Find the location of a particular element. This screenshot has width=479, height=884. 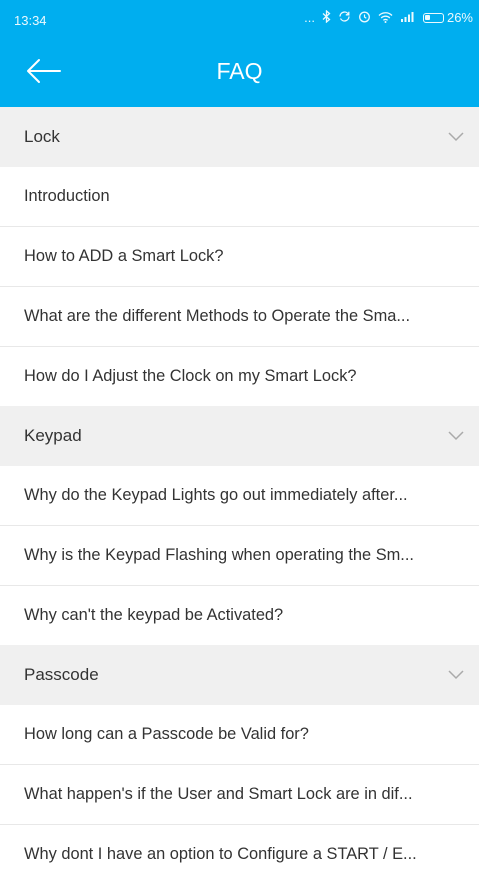

status-icons: ... 26% is located at coordinates (388, 17).